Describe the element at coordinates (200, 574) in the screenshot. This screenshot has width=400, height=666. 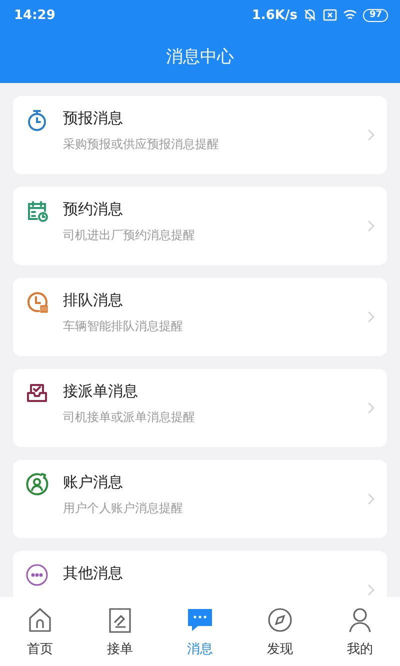
I see `message-category-card: 其他消息` at that location.